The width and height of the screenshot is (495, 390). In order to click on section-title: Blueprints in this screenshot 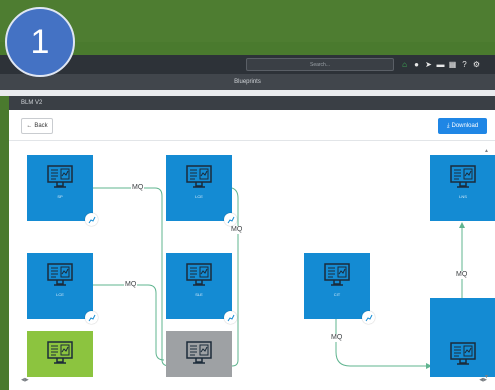, I will do `click(247, 82)`.